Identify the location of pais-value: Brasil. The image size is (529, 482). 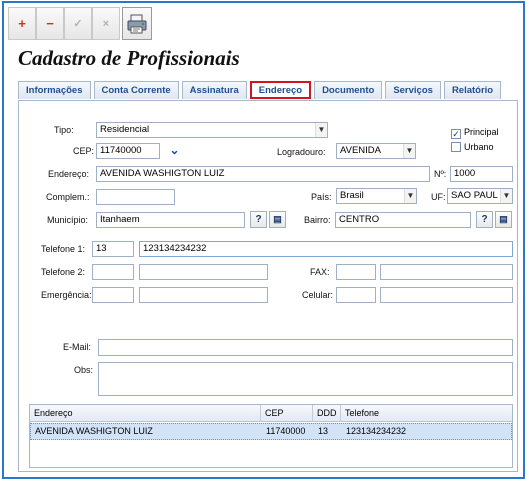
(352, 195).